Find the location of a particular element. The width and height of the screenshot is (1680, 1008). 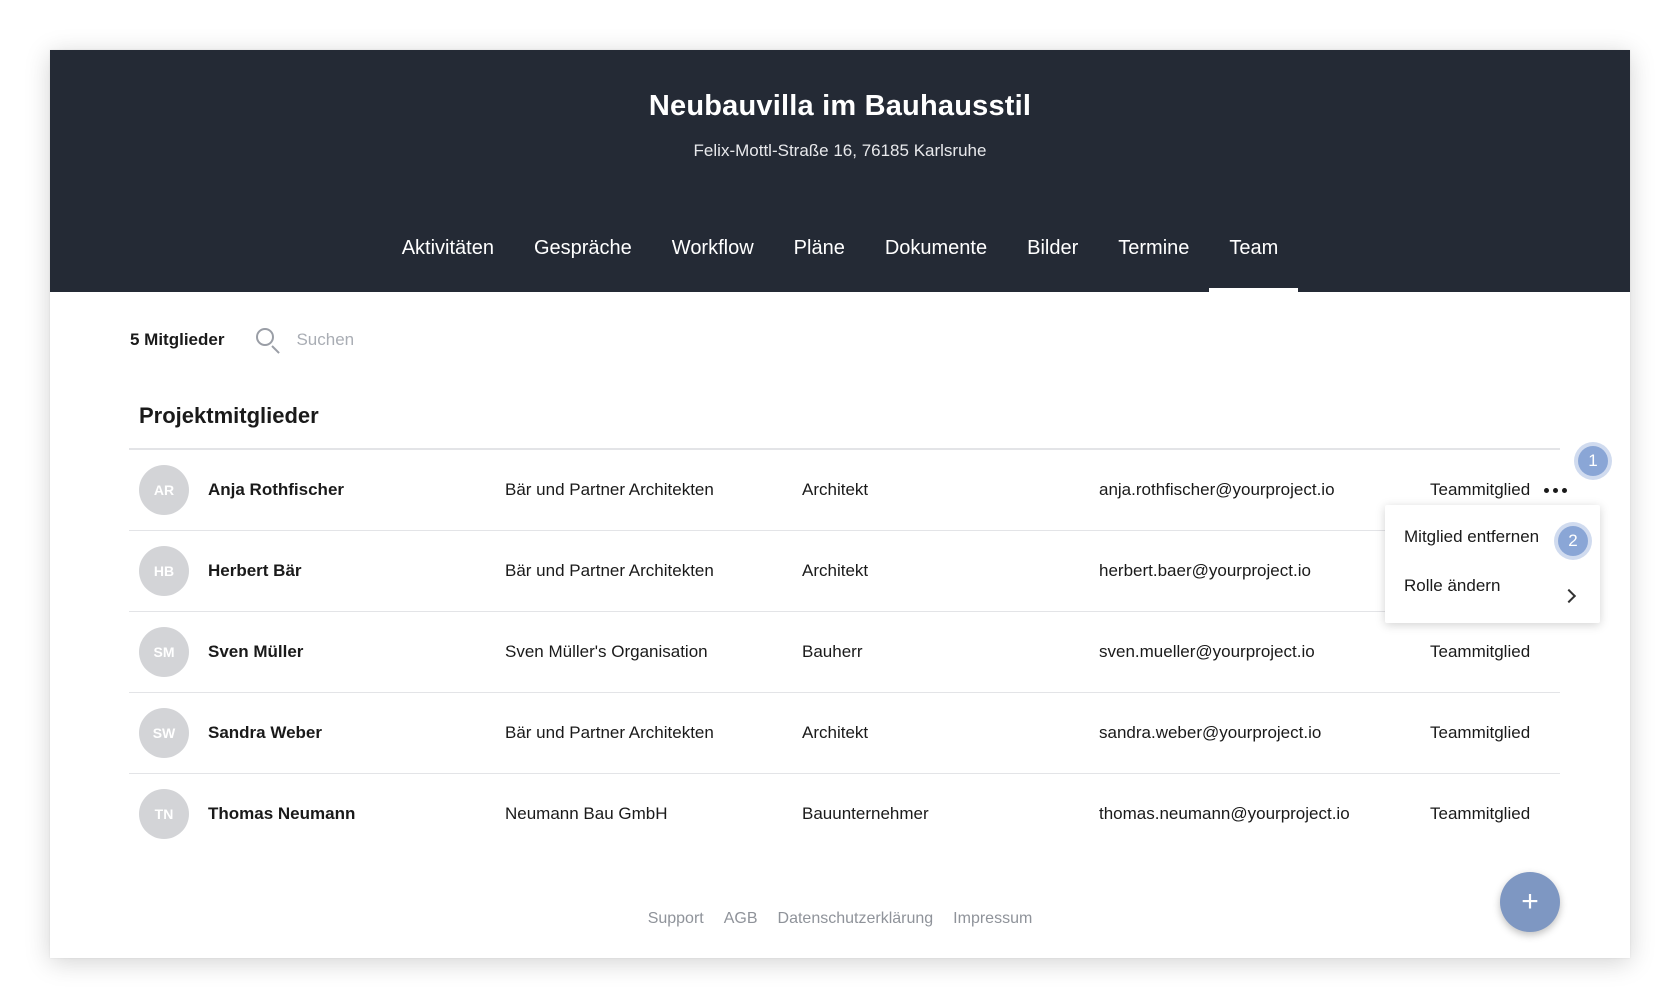

member-name: Sandra Weber is located at coordinates (265, 733).